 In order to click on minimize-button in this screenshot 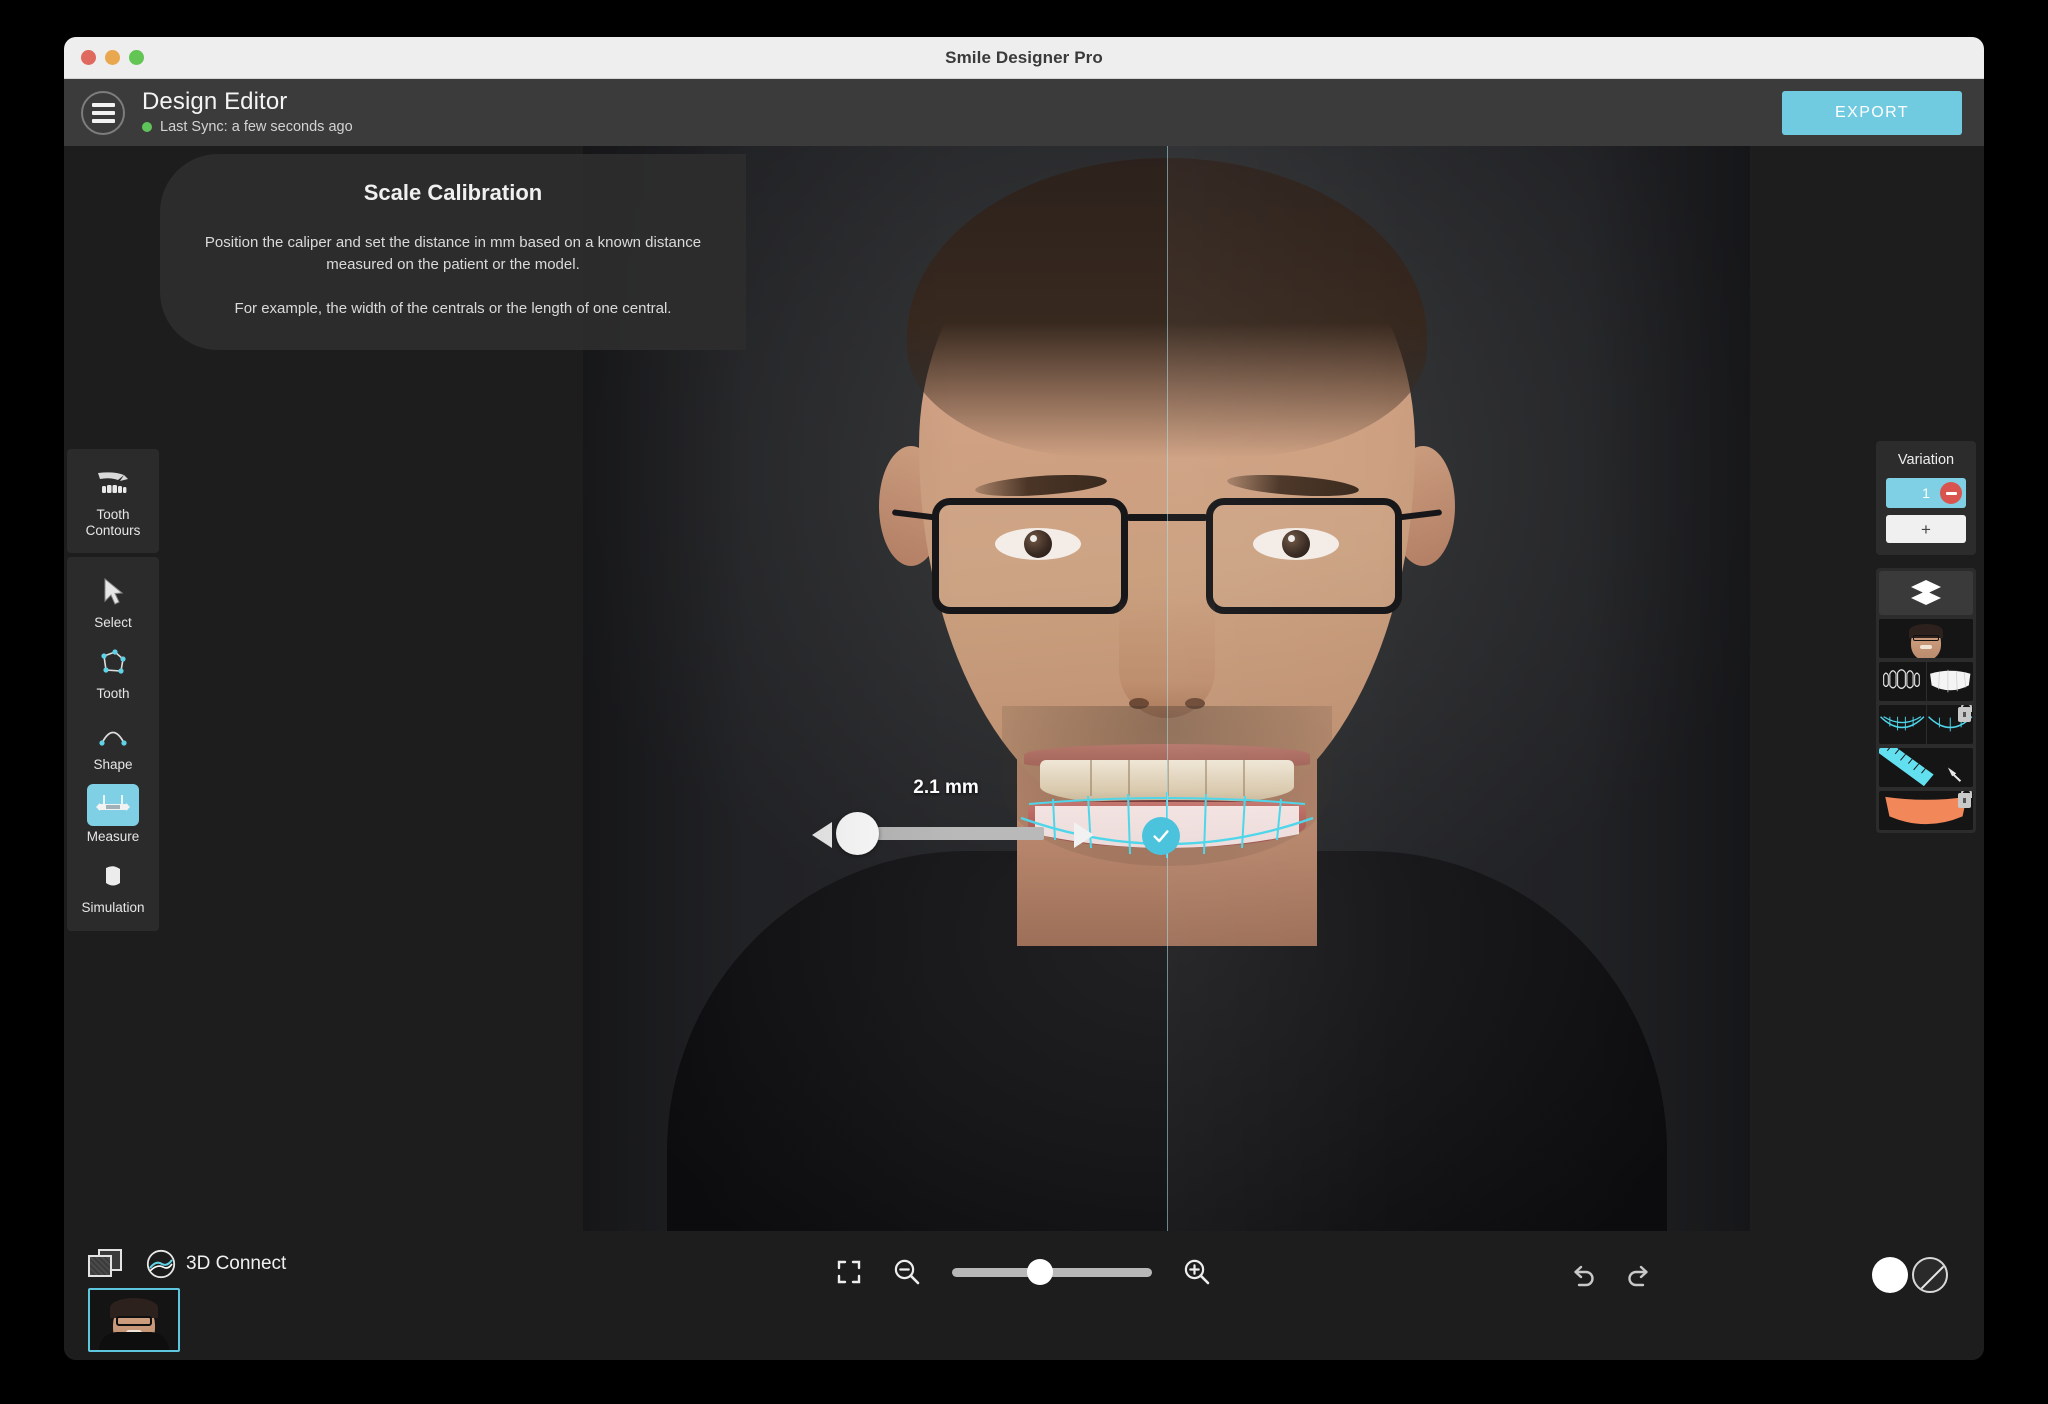, I will do `click(112, 57)`.